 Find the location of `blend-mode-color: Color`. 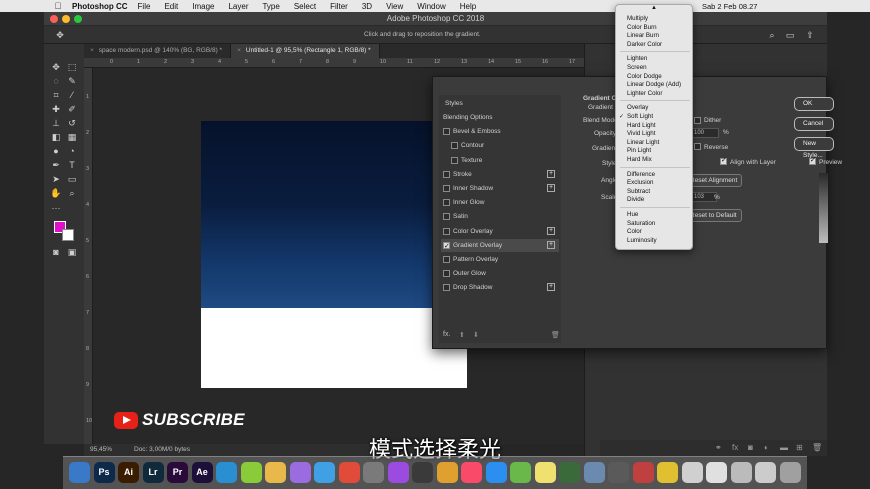

blend-mode-color: Color is located at coordinates (634, 232).